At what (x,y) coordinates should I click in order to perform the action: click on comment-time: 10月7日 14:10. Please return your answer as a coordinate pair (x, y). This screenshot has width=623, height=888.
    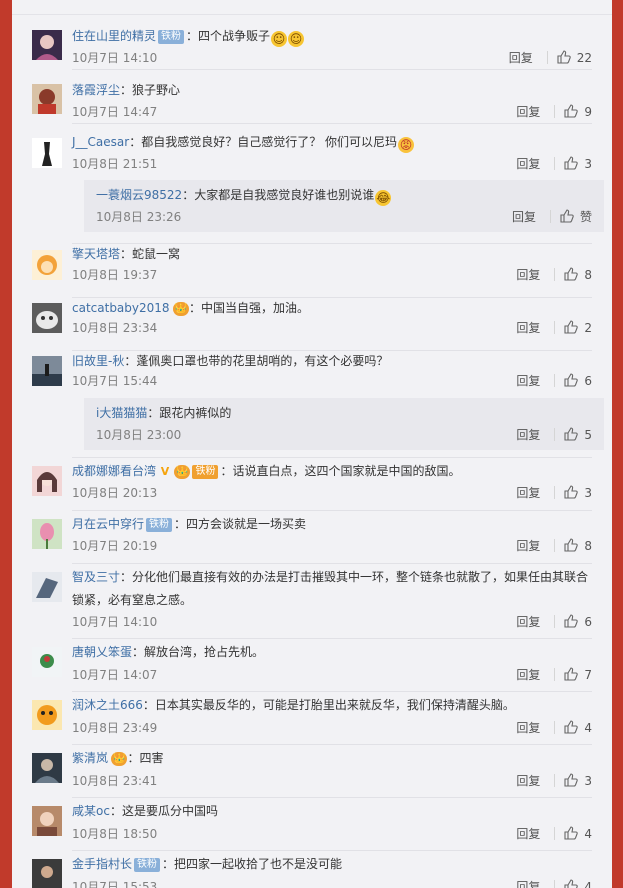
    Looking at the image, I should click on (115, 622).